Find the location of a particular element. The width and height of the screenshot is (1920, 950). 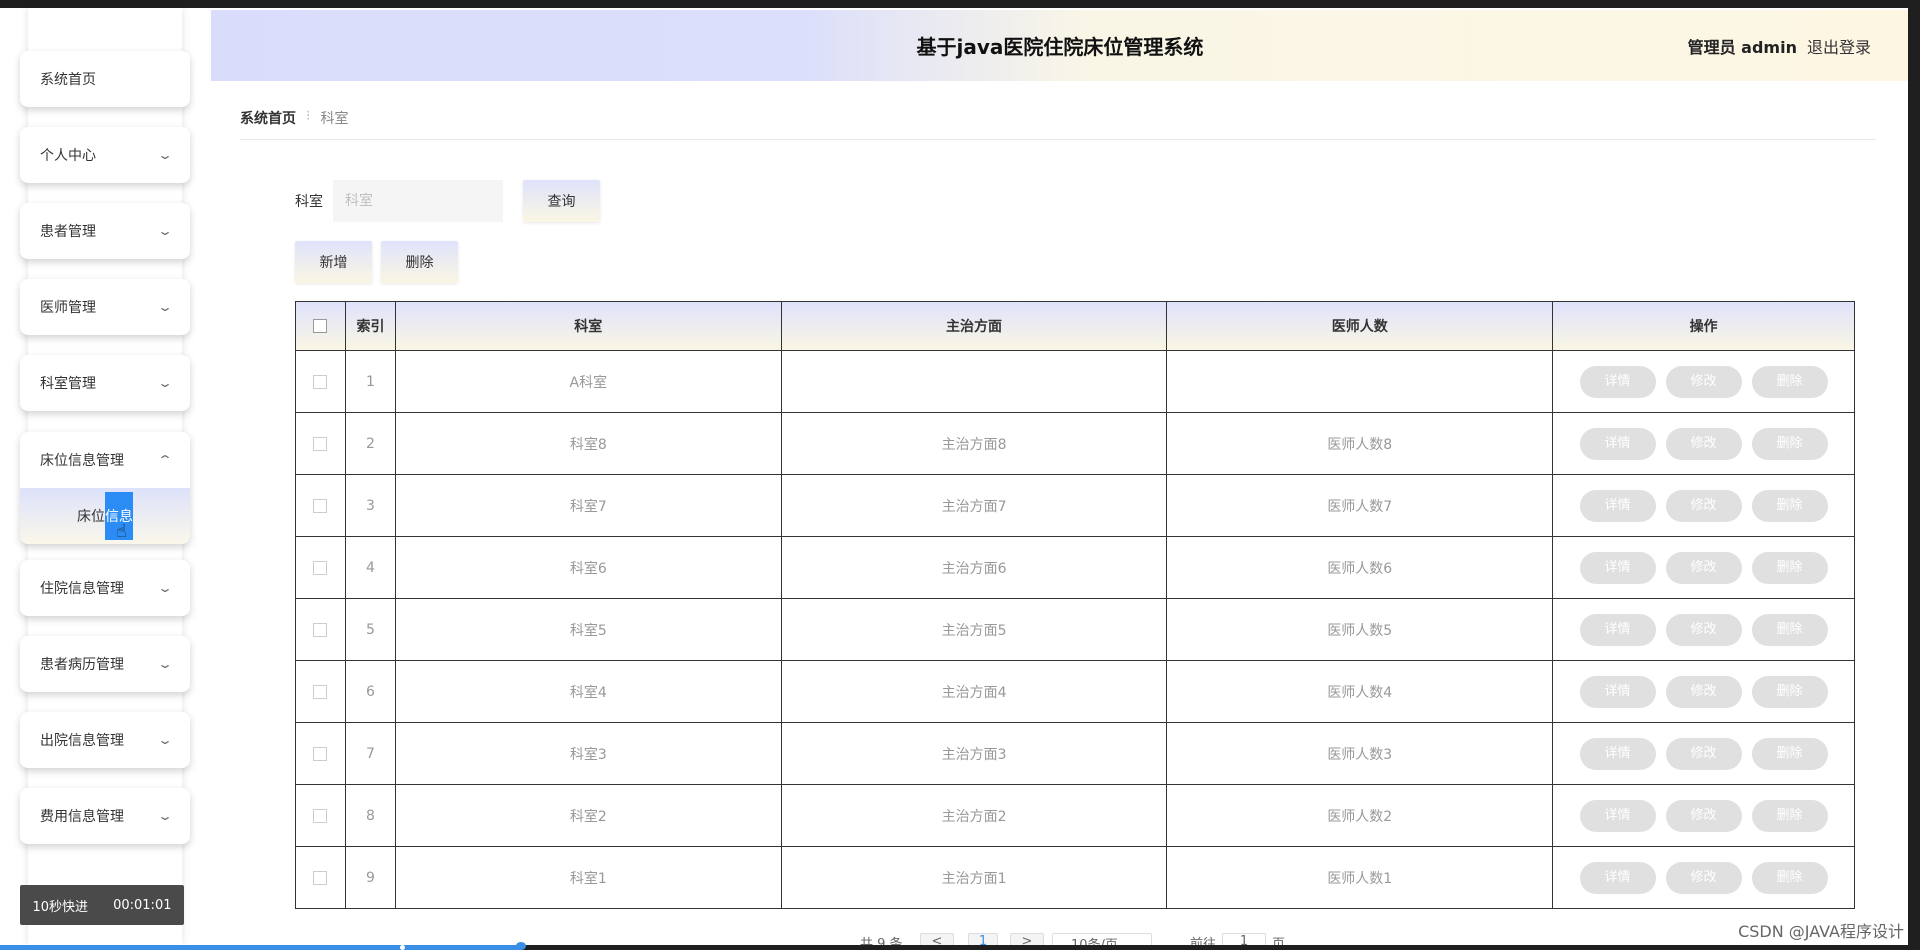

add-button: 新增 is located at coordinates (333, 262).